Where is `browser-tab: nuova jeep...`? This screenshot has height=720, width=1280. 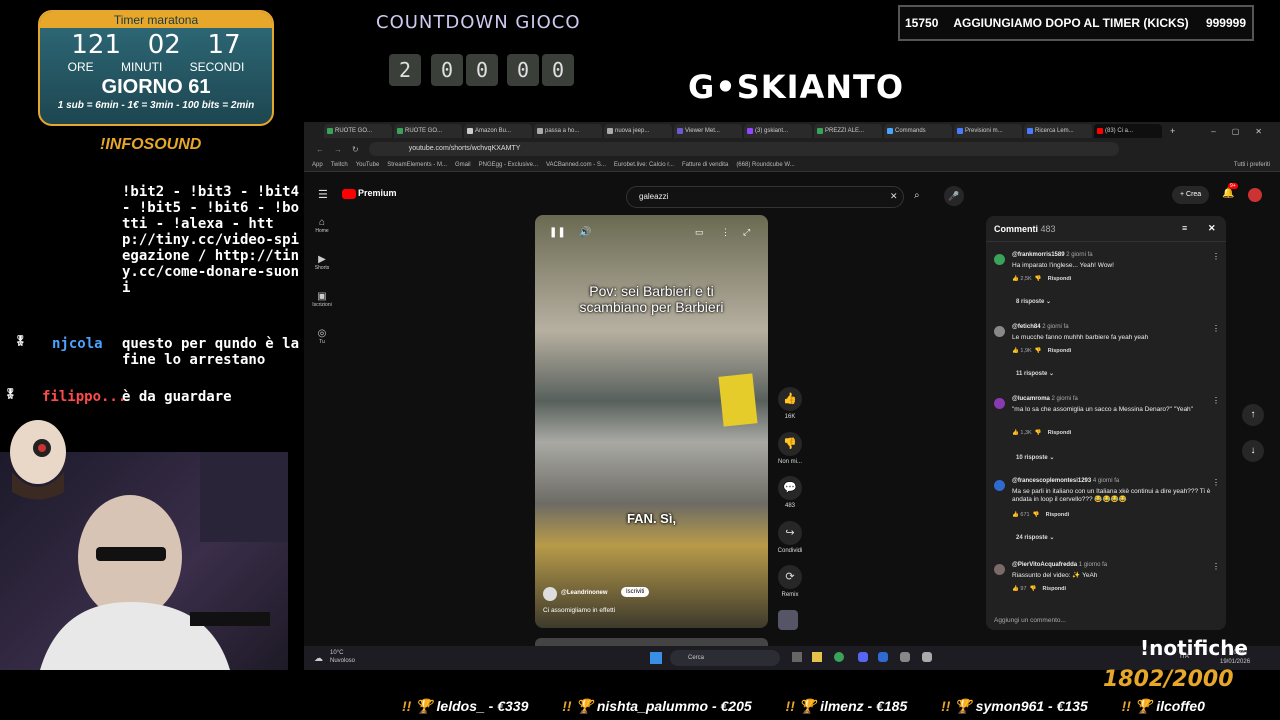
browser-tab: nuova jeep... is located at coordinates (638, 131).